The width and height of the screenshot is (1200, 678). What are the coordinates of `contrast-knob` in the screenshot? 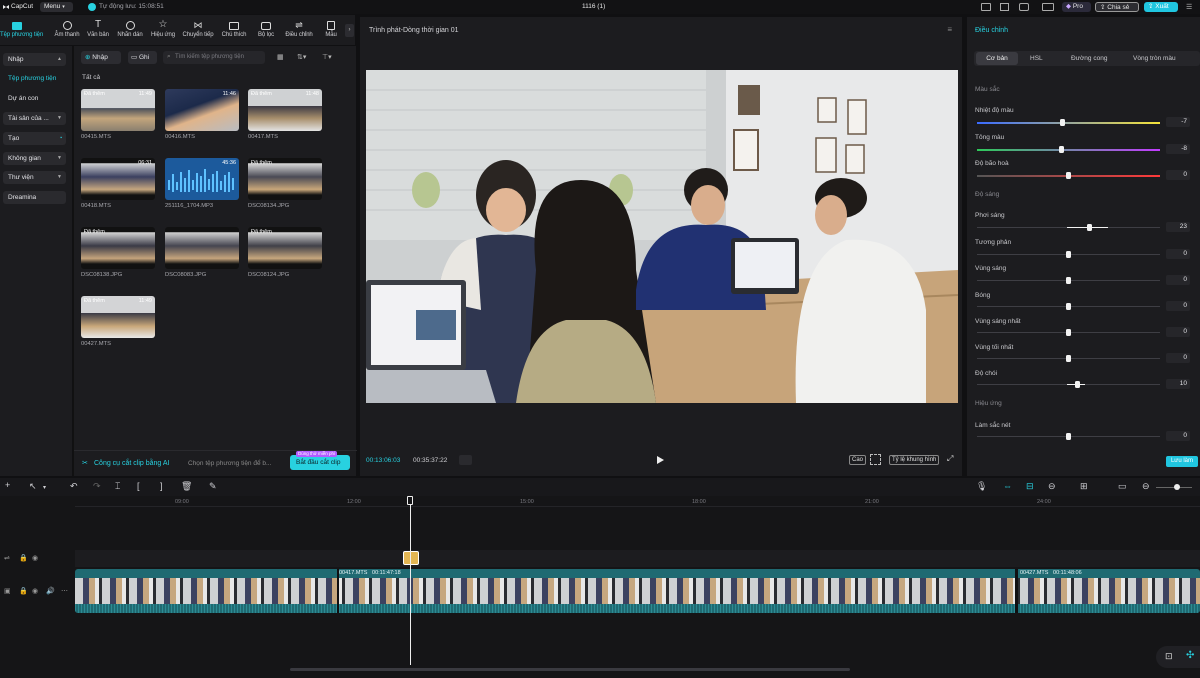 It's located at (1068, 254).